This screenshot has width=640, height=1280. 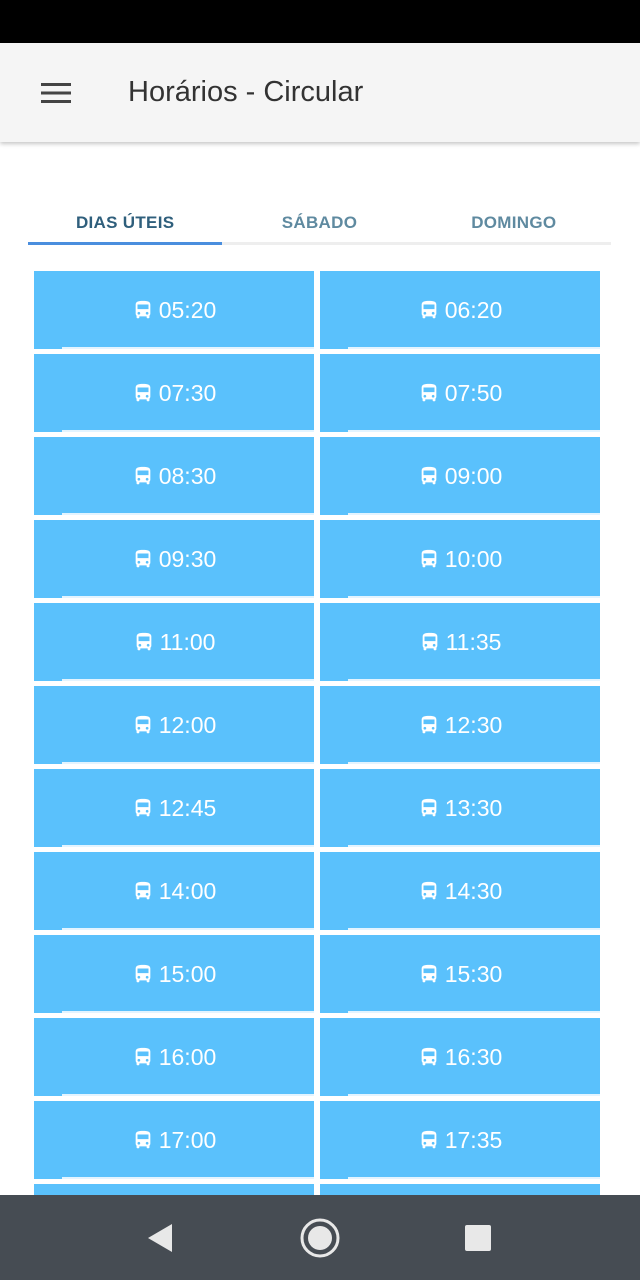 What do you see at coordinates (187, 1056) in the screenshot?
I see `schedule-time-label: 16:00` at bounding box center [187, 1056].